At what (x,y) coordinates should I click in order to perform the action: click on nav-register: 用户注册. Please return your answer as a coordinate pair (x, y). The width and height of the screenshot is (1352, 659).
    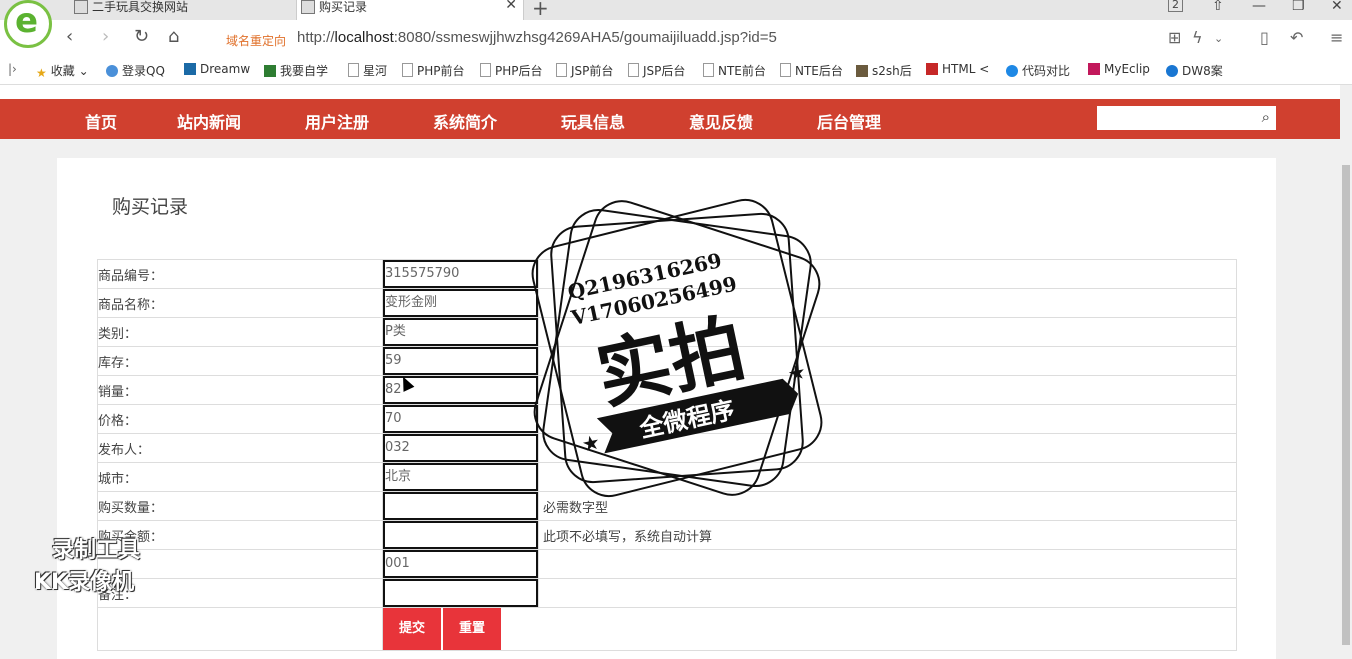
    Looking at the image, I should click on (337, 121).